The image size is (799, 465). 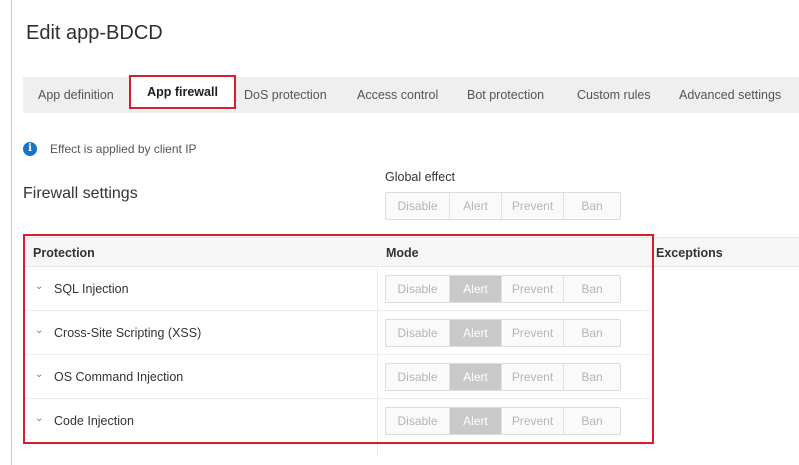 What do you see at coordinates (505, 95) in the screenshot?
I see `tab-bot-protection: Bot protection` at bounding box center [505, 95].